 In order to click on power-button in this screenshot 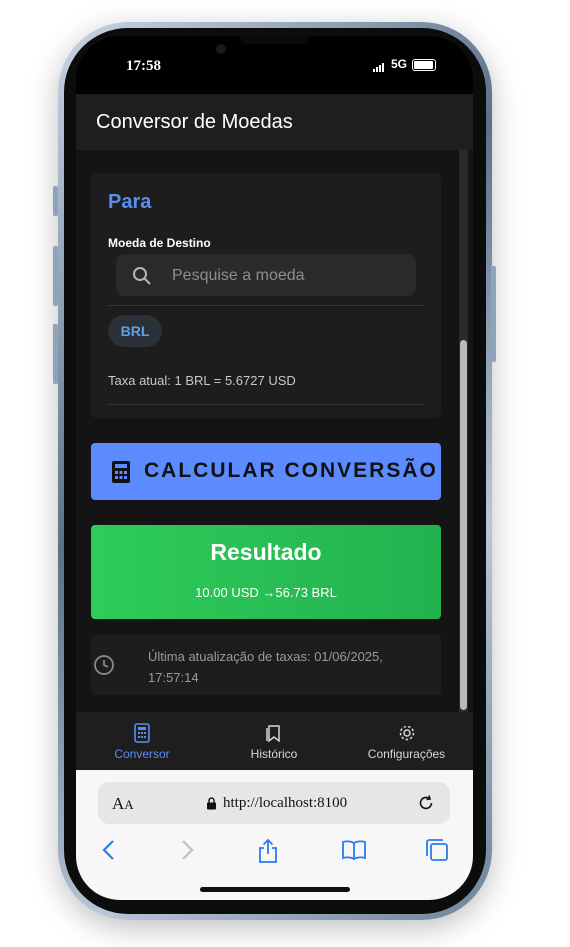, I will do `click(493, 314)`.